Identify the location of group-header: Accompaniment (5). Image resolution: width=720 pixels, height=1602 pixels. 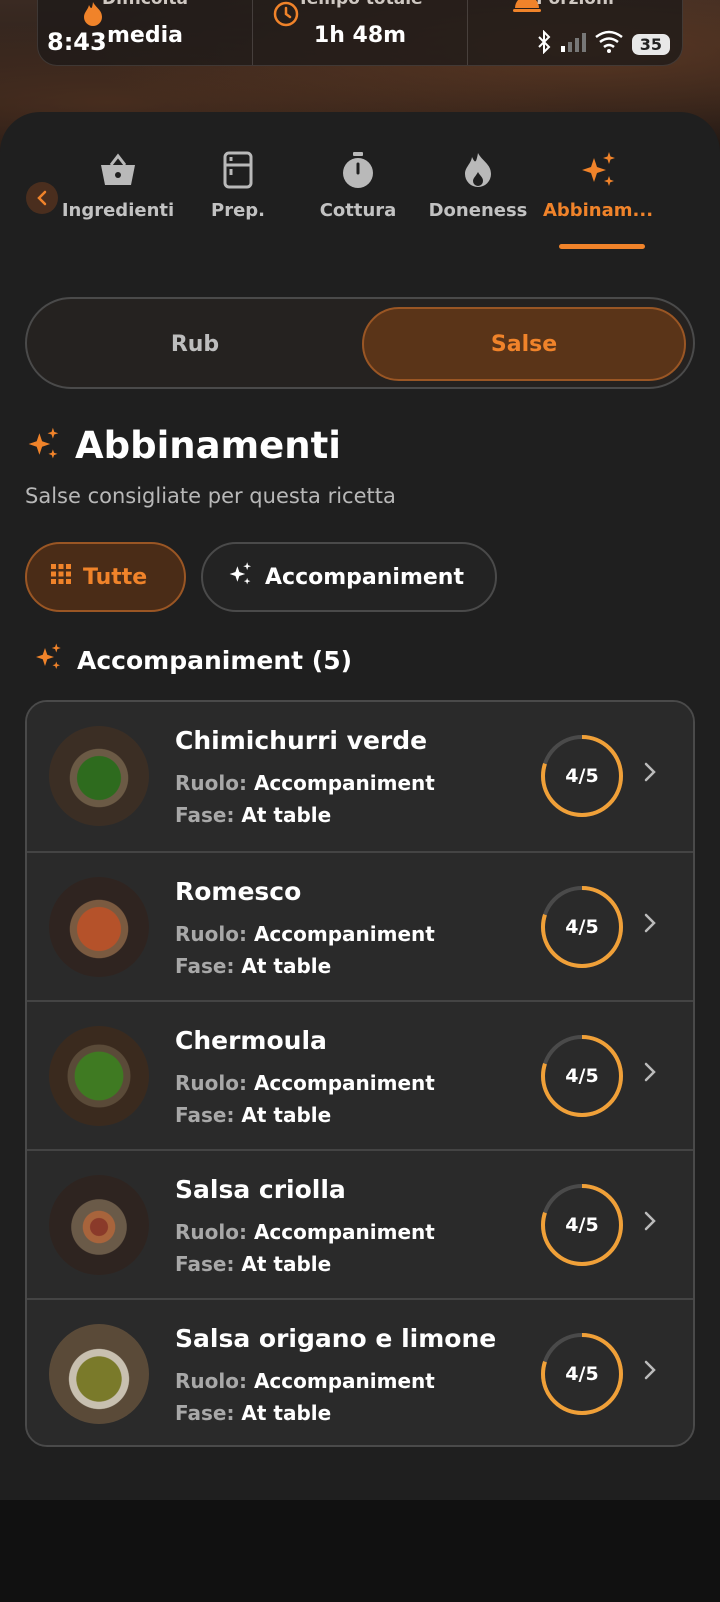
(192, 660).